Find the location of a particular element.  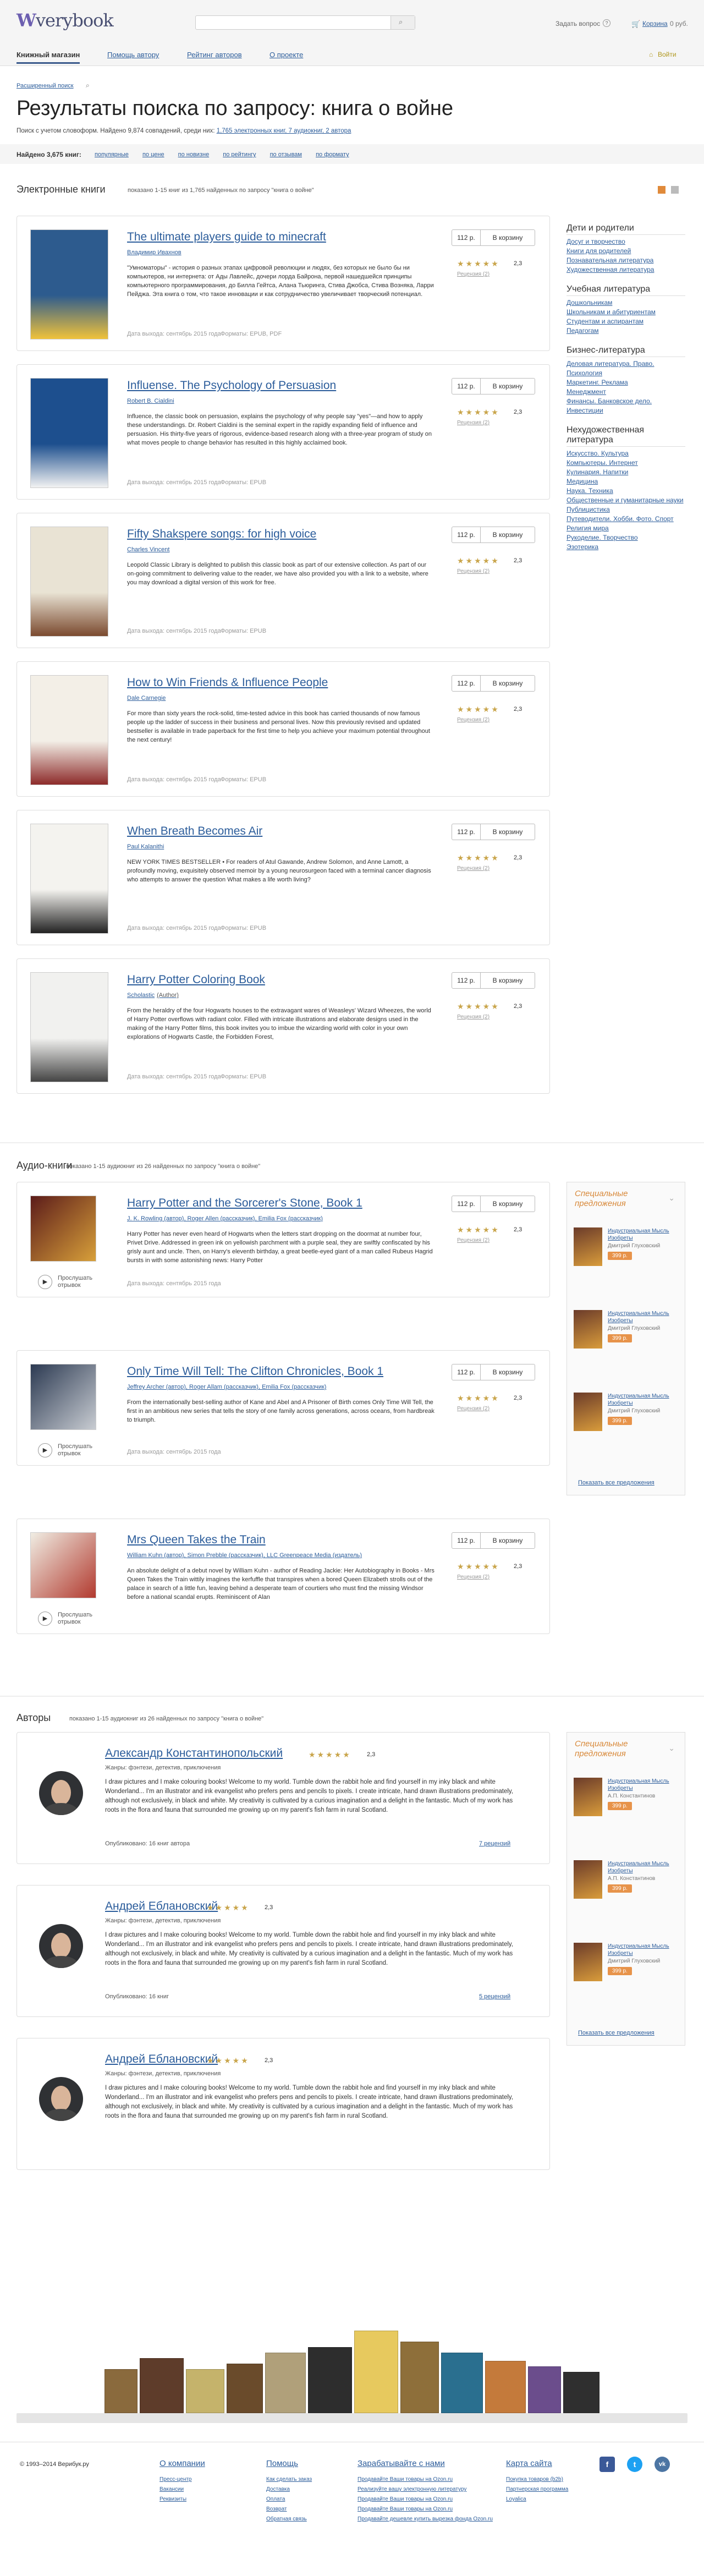

book-title: How to Win Friends & Influence People is located at coordinates (227, 683).